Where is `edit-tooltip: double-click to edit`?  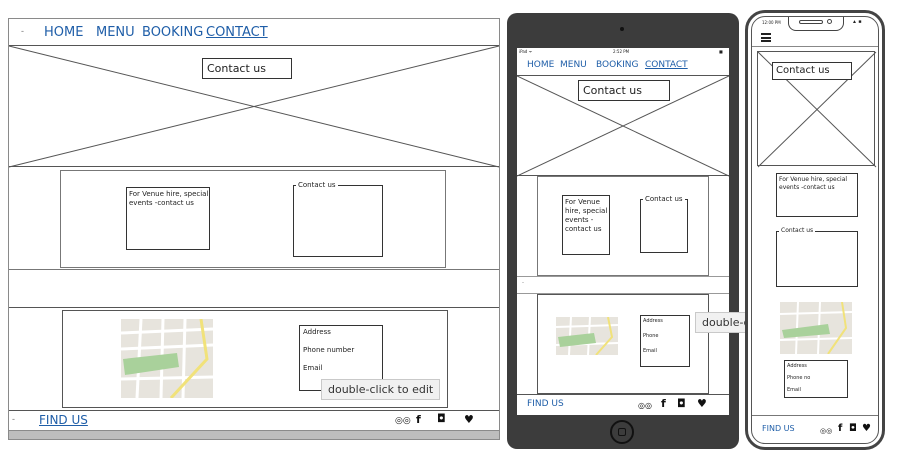
edit-tooltip: double-click to edit is located at coordinates (381, 389).